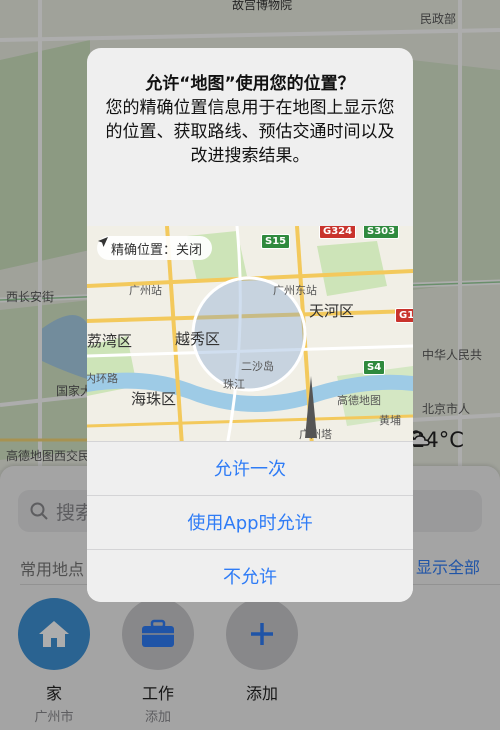 The width and height of the screenshot is (500, 730). What do you see at coordinates (359, 400) in the screenshot?
I see `map-label-watermark: 高德地图` at bounding box center [359, 400].